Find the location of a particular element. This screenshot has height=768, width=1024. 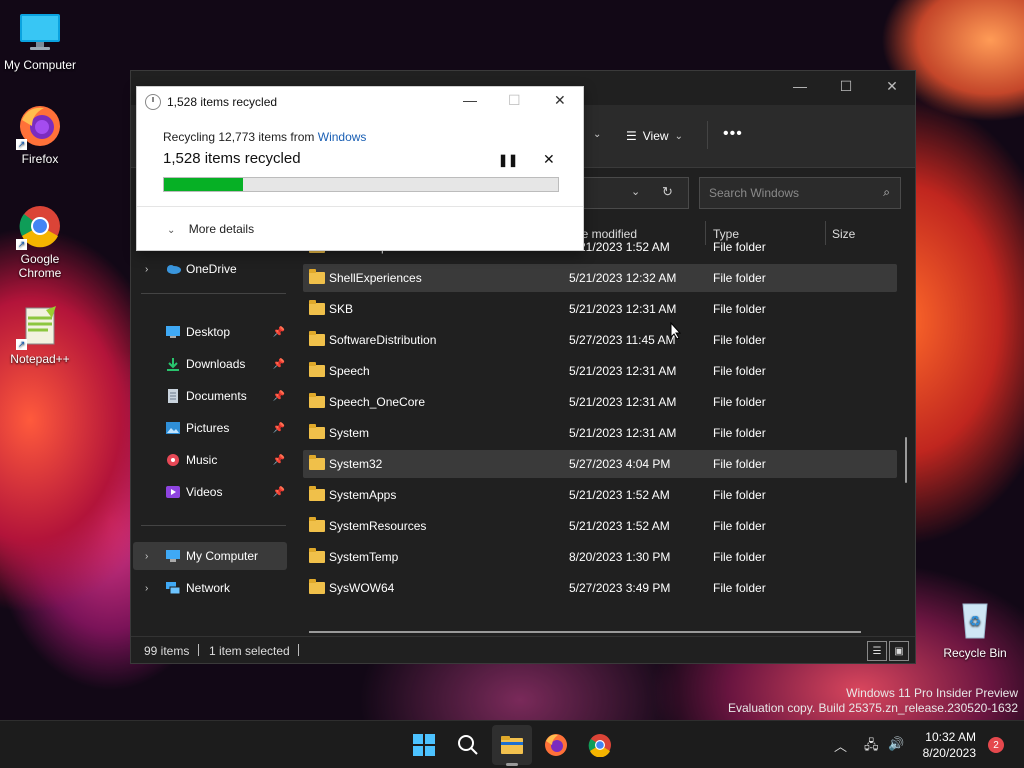

search-button is located at coordinates (468, 745).